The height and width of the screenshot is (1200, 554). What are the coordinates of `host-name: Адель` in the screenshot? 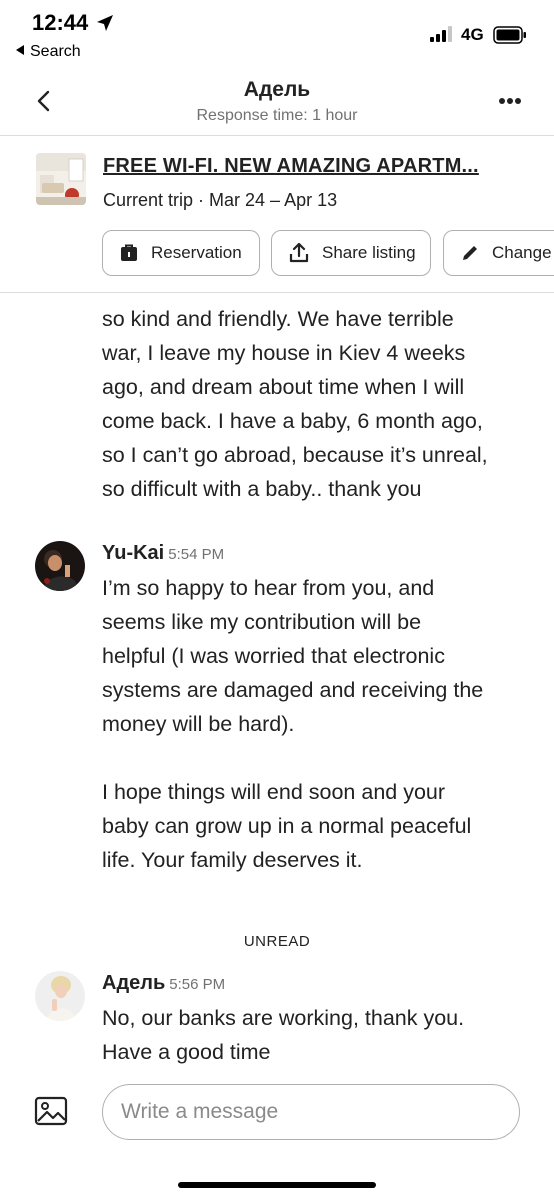 It's located at (277, 89).